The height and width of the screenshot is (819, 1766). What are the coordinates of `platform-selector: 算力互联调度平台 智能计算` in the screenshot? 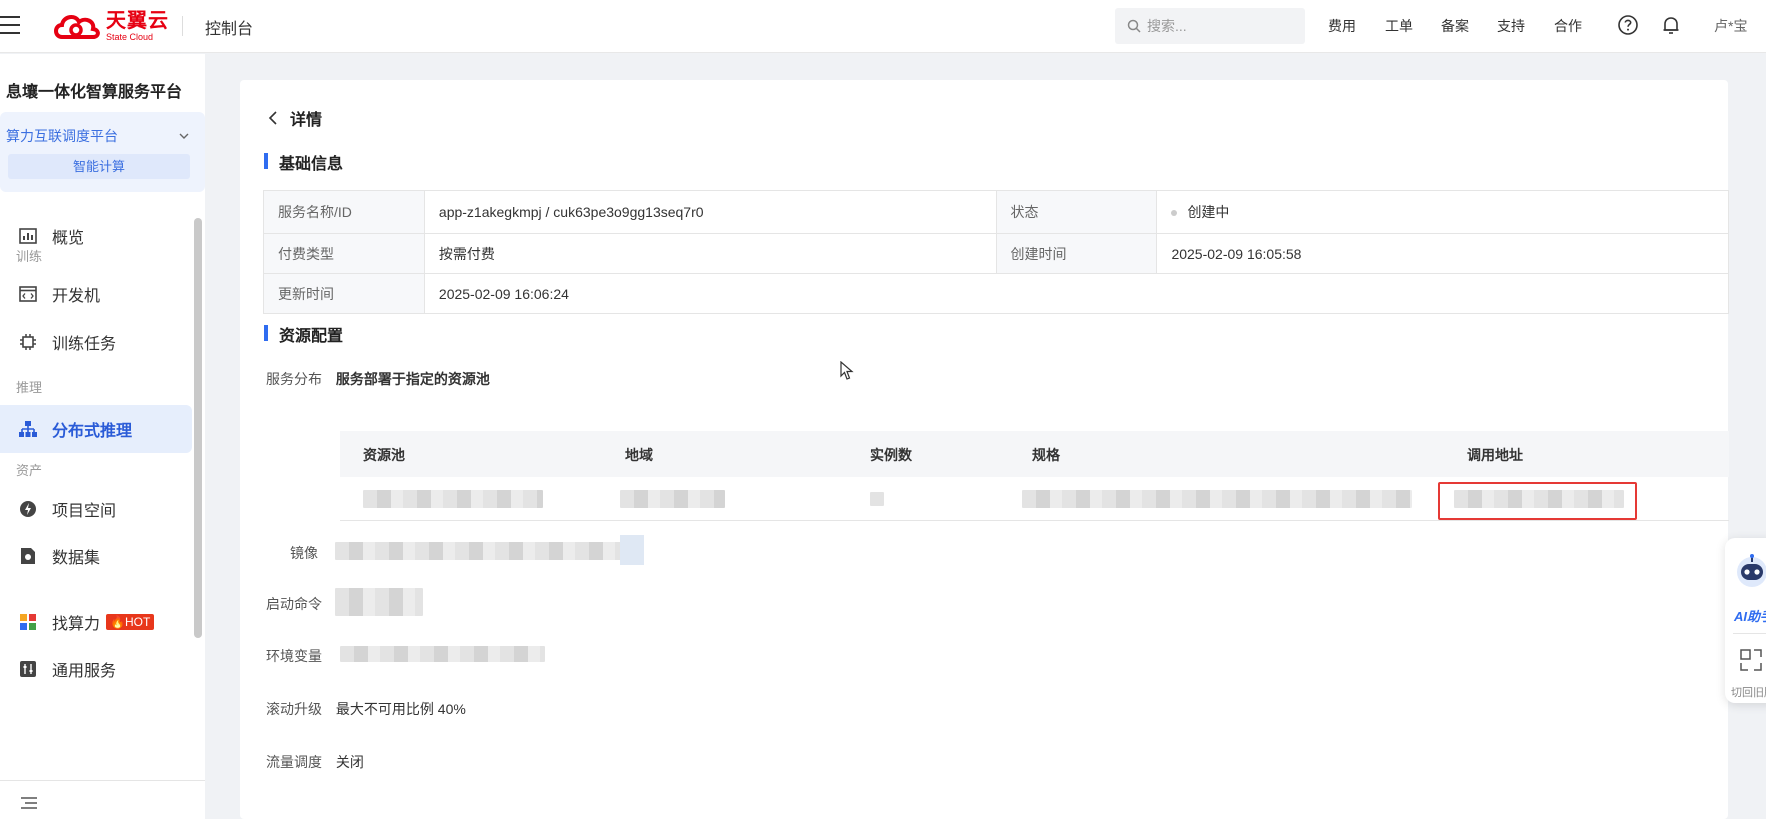 It's located at (102, 152).